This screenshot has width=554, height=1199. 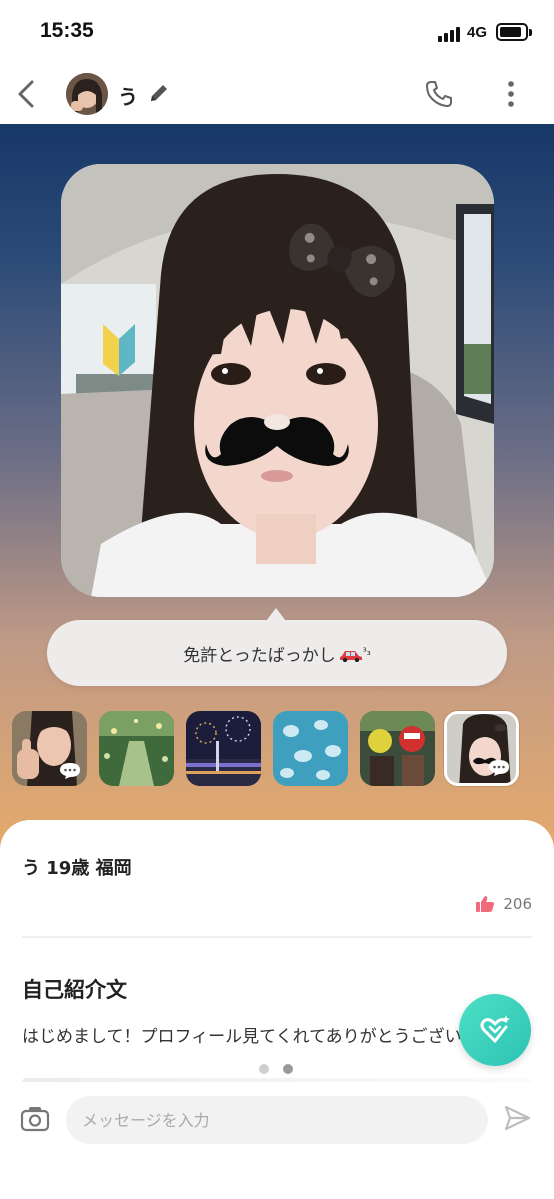 What do you see at coordinates (264, 1069) in the screenshot?
I see `page-dot` at bounding box center [264, 1069].